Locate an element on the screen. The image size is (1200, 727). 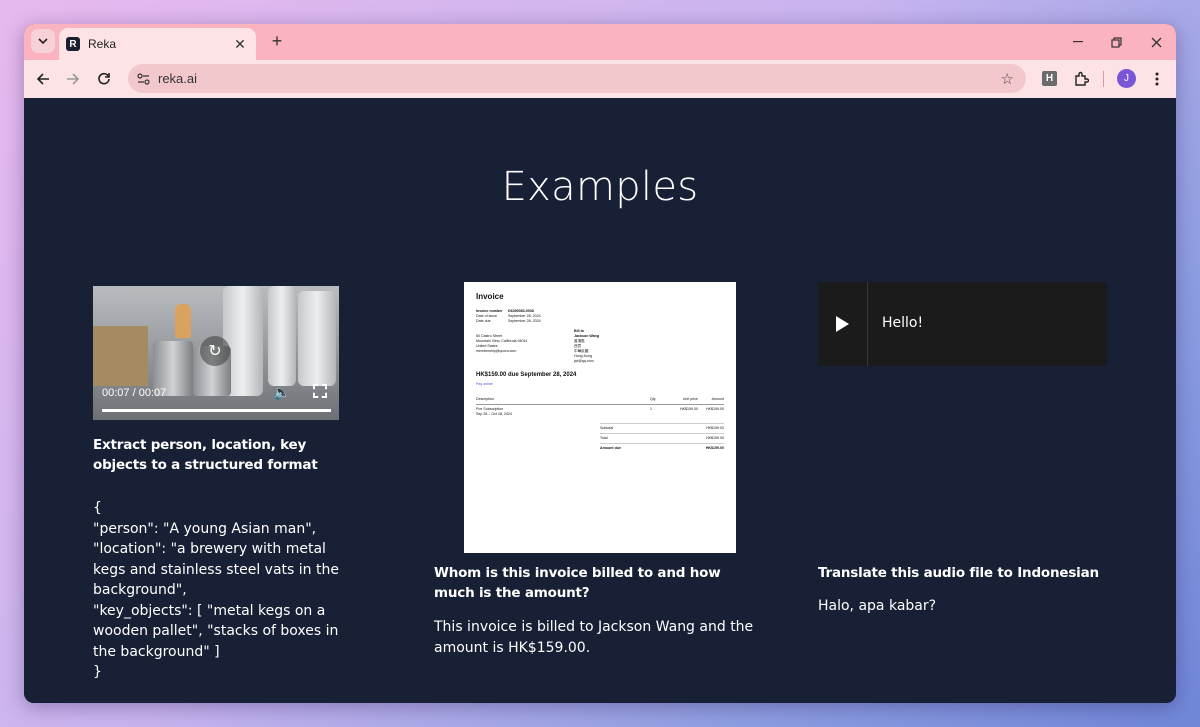
invoice-table-header: Description Qty Unit price Amount is located at coordinates (600, 399).